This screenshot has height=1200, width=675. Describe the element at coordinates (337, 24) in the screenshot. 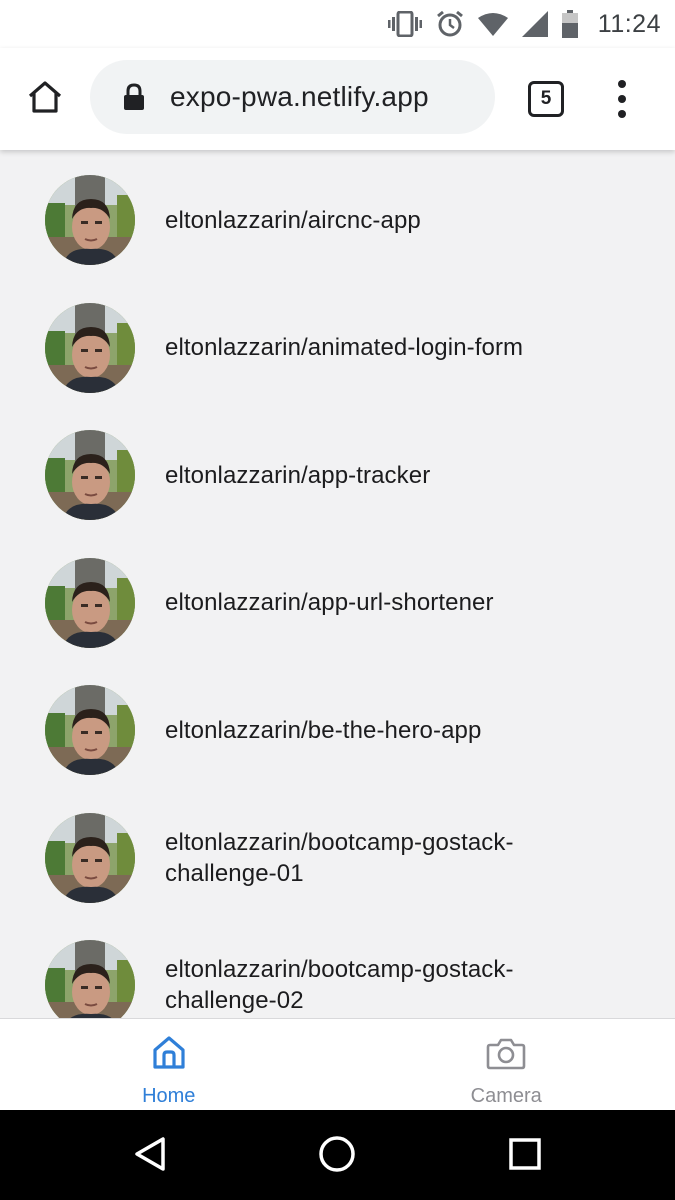

I see `status-bar: 11:24` at that location.